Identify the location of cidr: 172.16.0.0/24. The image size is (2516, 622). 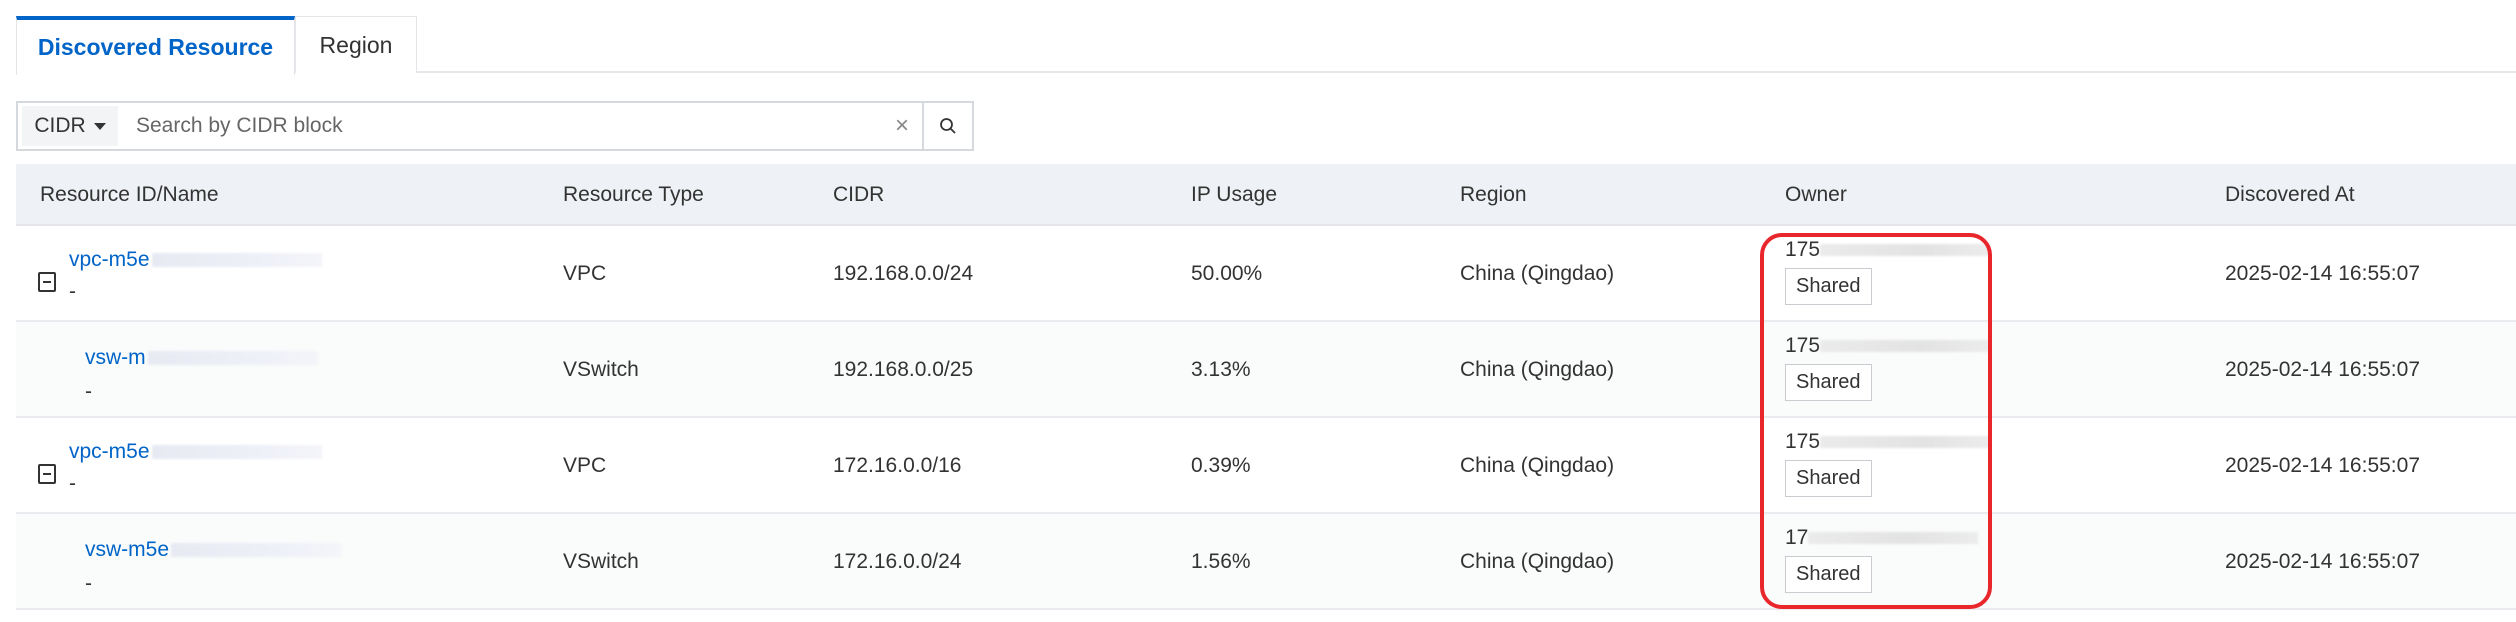
(897, 561).